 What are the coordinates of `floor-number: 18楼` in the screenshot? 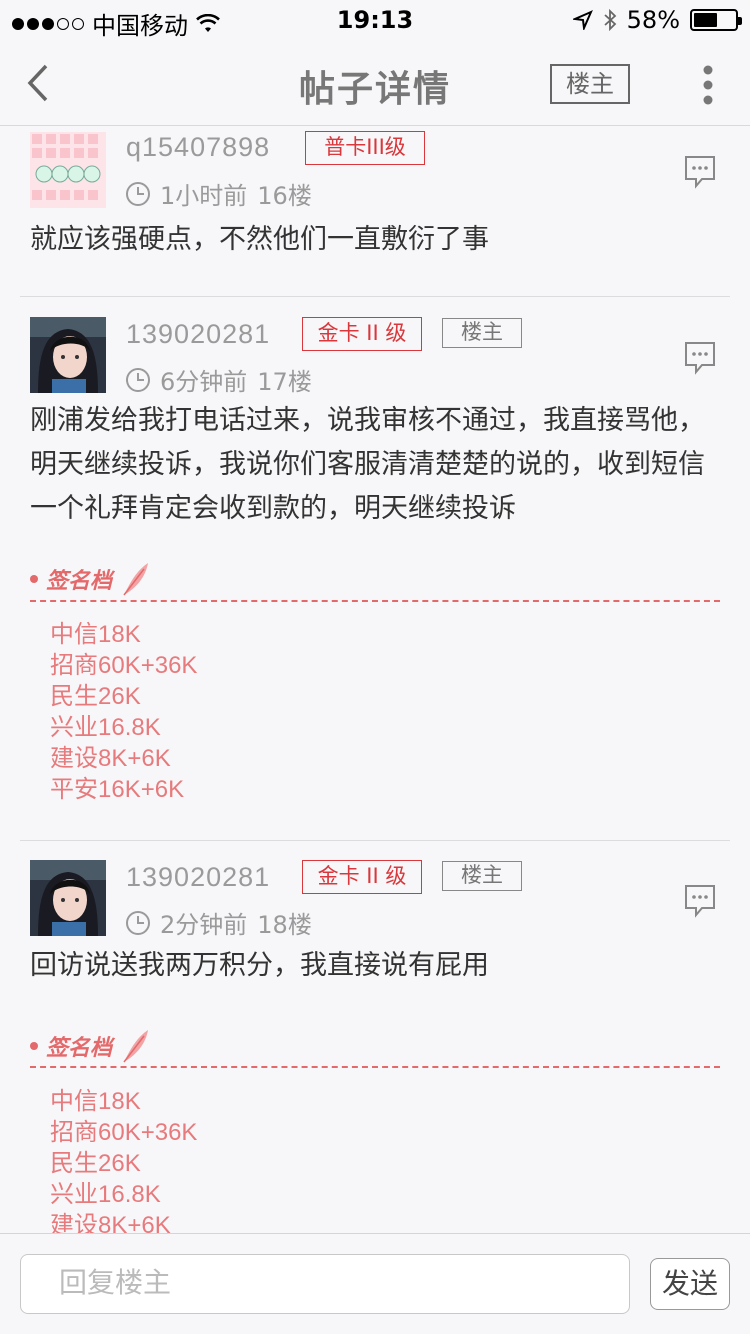 It's located at (284, 925).